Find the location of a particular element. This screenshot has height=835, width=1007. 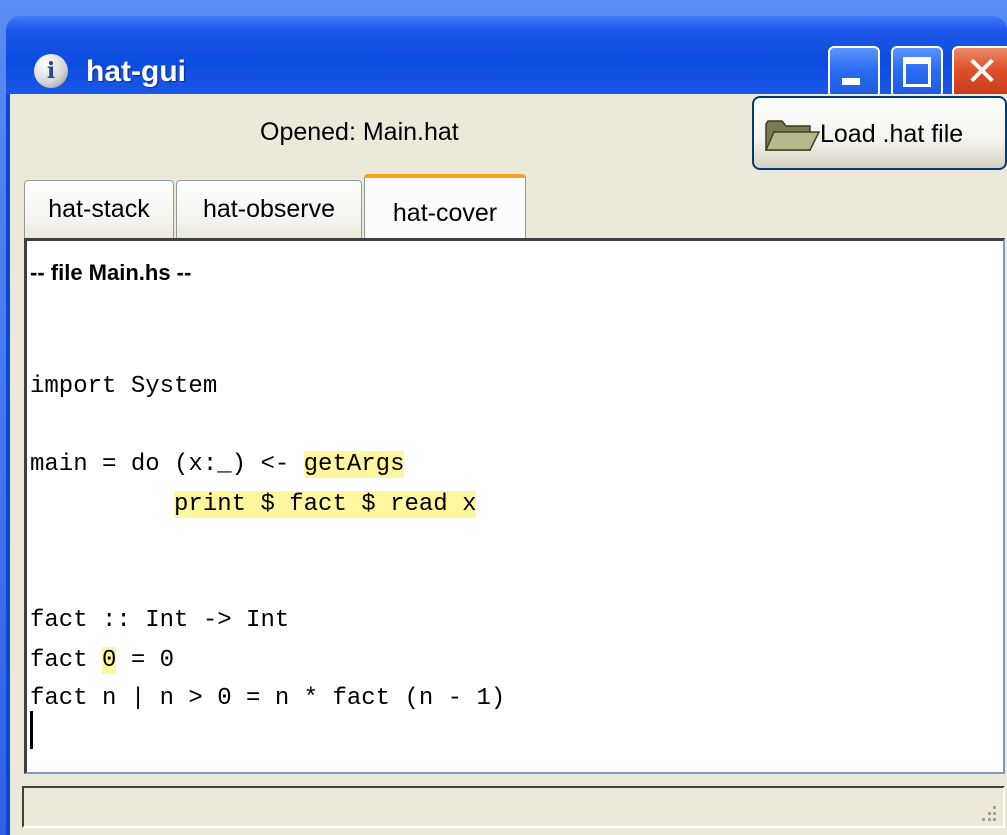

code-text: fact is located at coordinates (66, 660).